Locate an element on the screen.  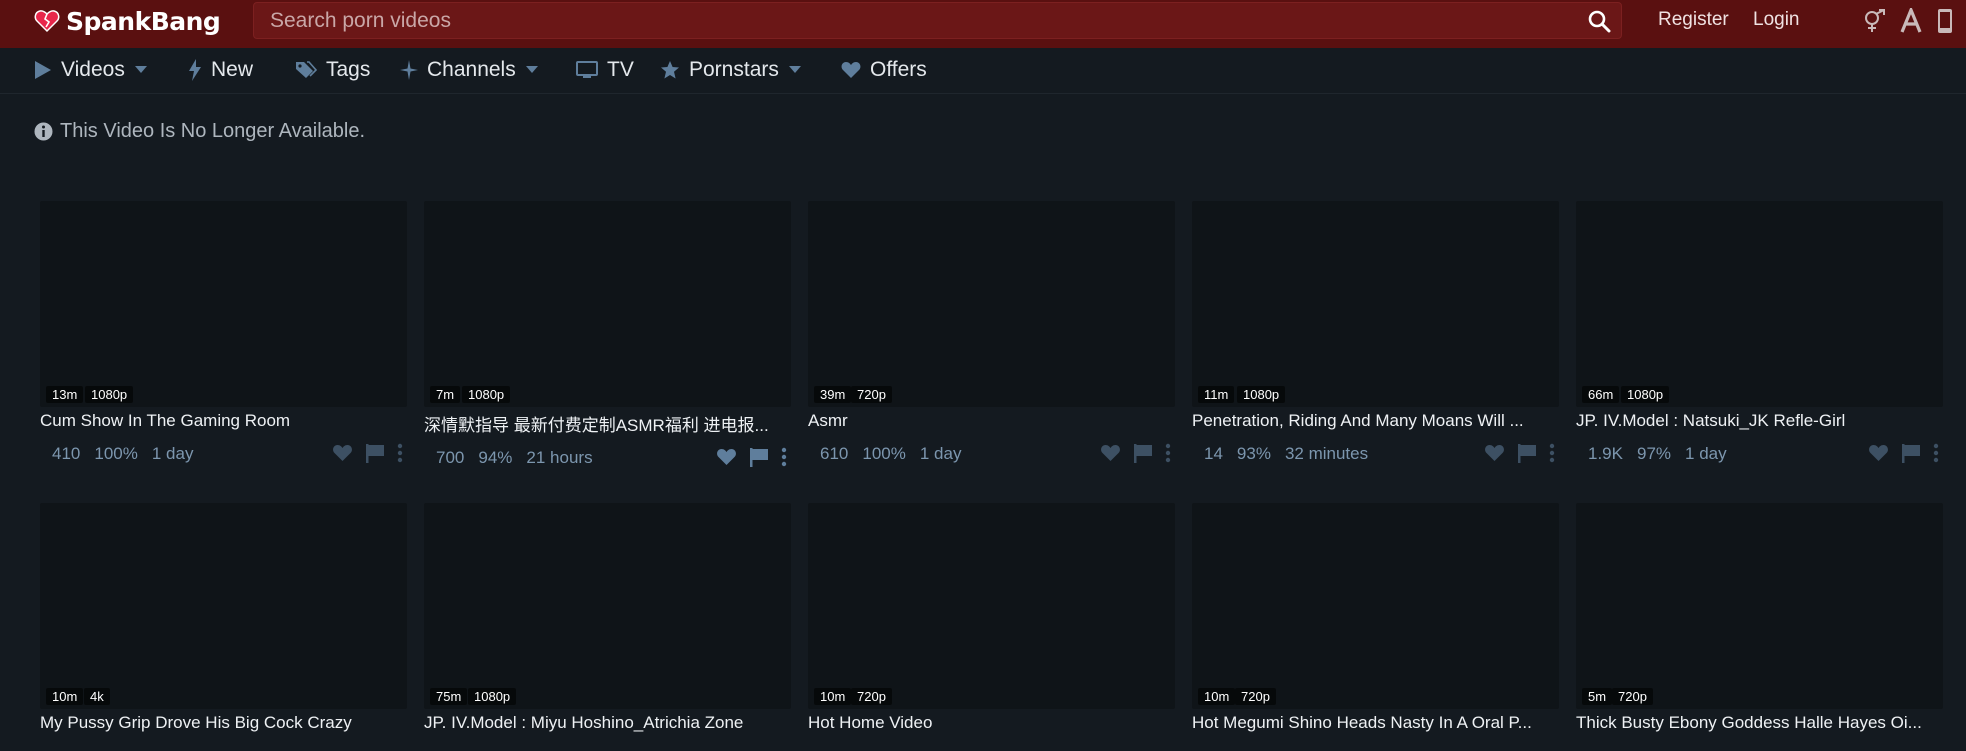
site-logo: SpankBang is located at coordinates (127, 21).